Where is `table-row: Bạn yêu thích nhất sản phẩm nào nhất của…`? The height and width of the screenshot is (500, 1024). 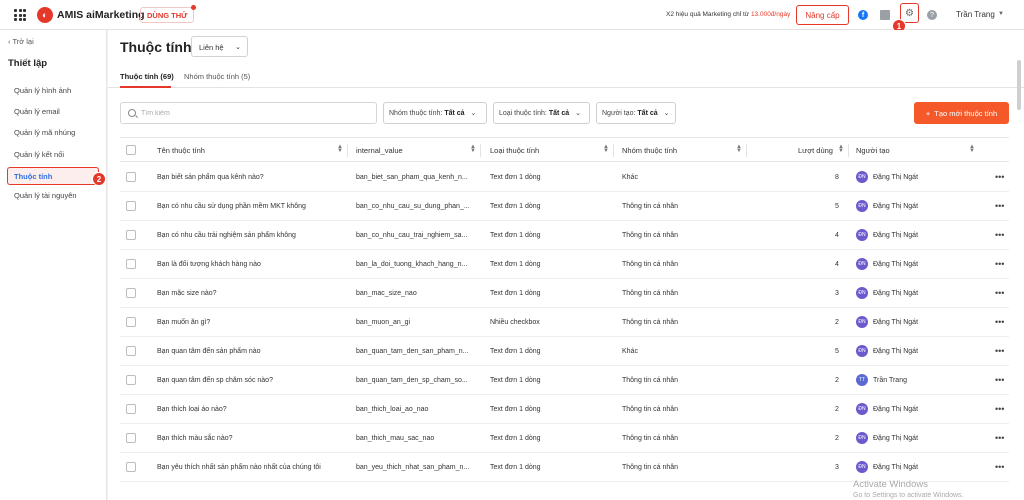
table-row: Bạn yêu thích nhất sản phẩm nào nhất của… is located at coordinates (564, 467).